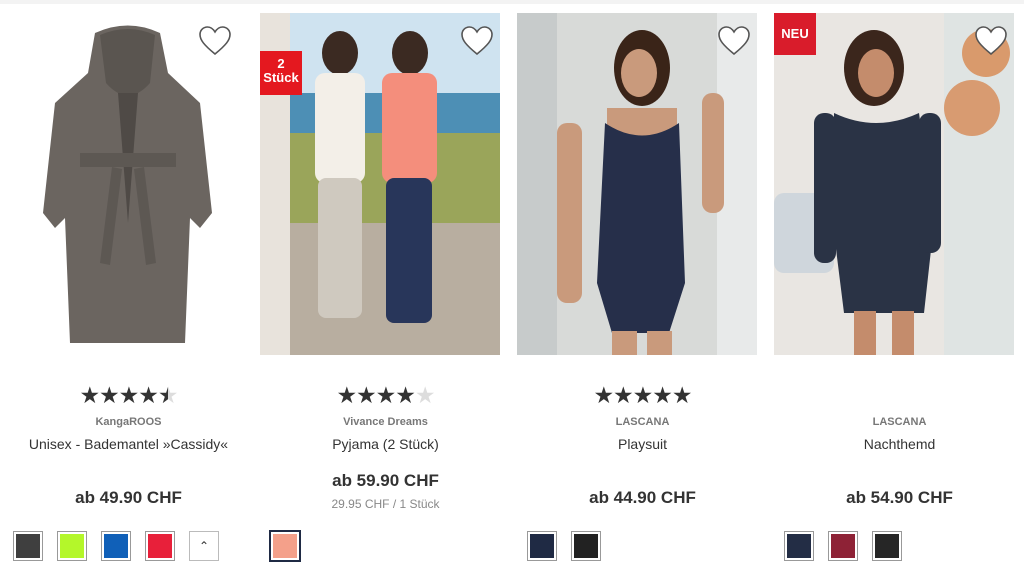 The image size is (1024, 587). Describe the element at coordinates (128, 422) in the screenshot. I see `product-brand: KangaROOS` at that location.